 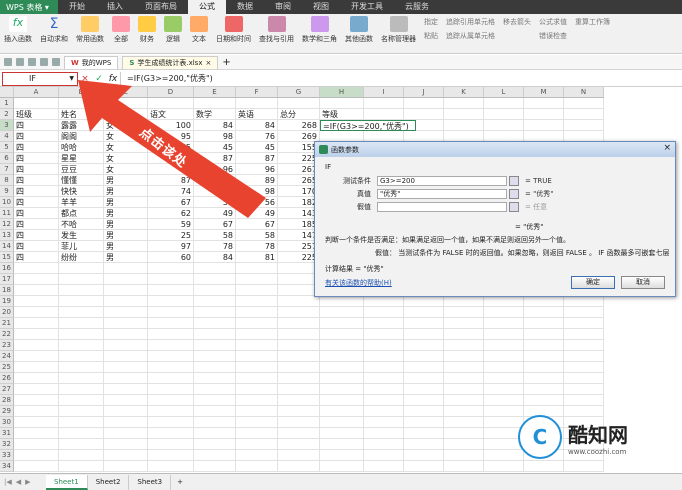 What do you see at coordinates (90, 34) in the screenshot?
I see `common-functions-button: 常用函数` at bounding box center [90, 34].